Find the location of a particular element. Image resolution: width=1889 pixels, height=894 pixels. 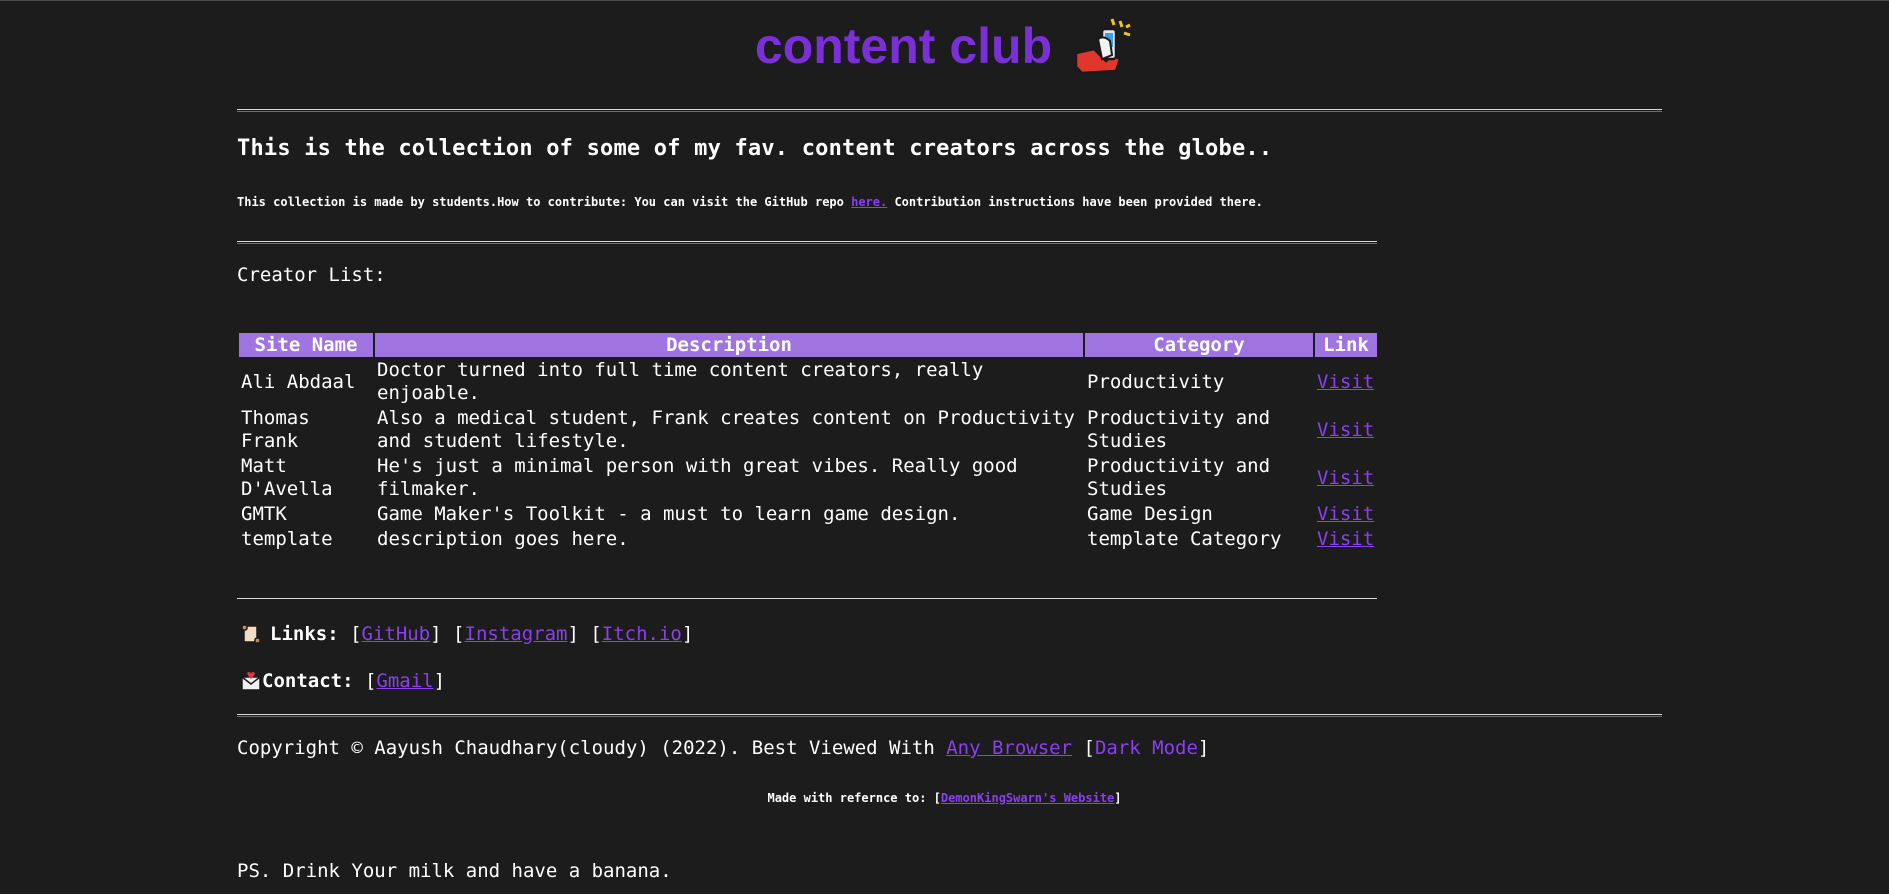

column-header-site-name: Site Name is located at coordinates (306, 345).